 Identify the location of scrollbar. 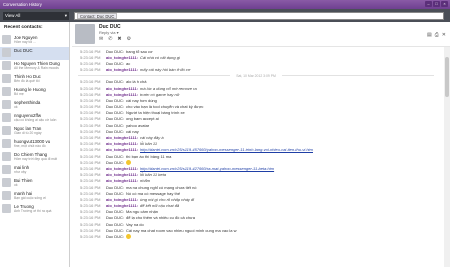
(447, 157).